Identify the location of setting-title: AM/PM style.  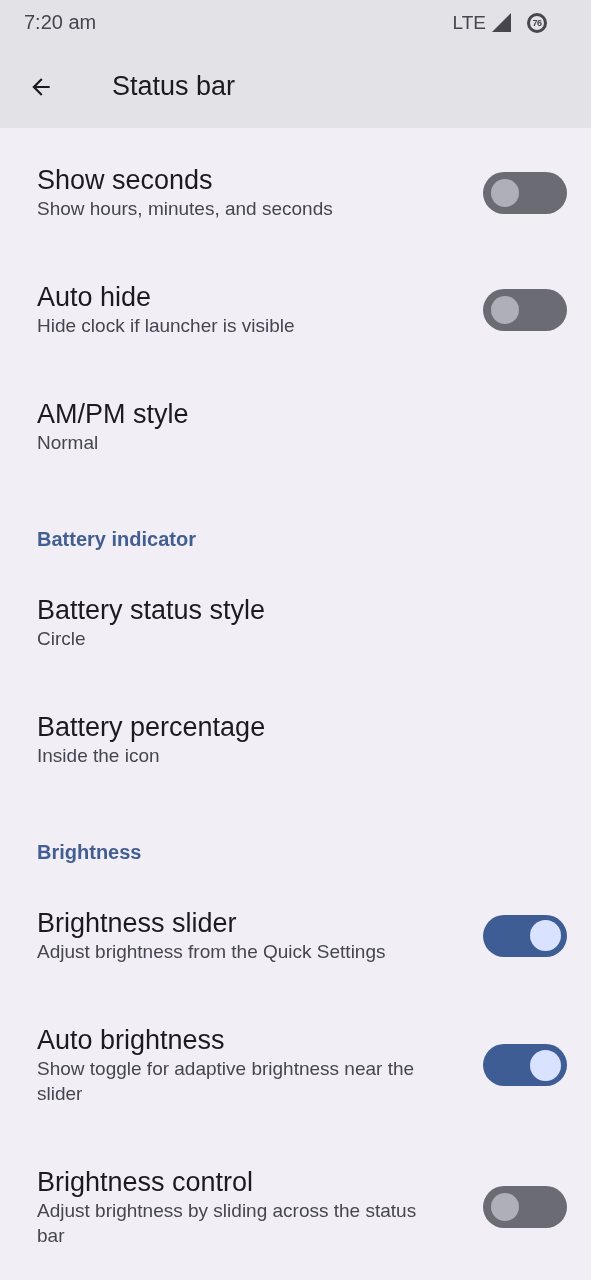
(113, 414).